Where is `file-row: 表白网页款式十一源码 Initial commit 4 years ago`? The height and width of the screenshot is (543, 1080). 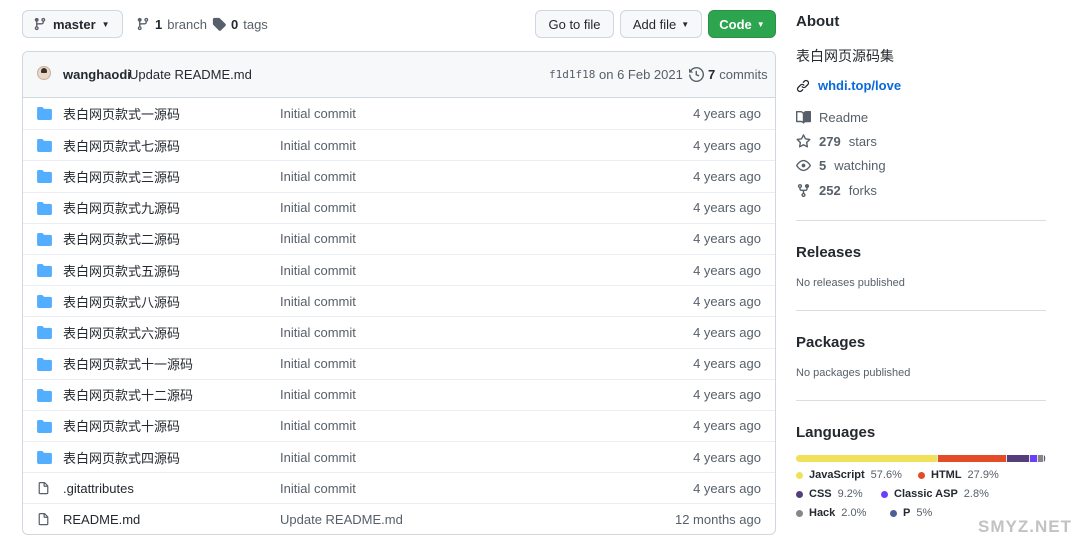
file-row: 表白网页款式十一源码 Initial commit 4 years ago is located at coordinates (399, 363).